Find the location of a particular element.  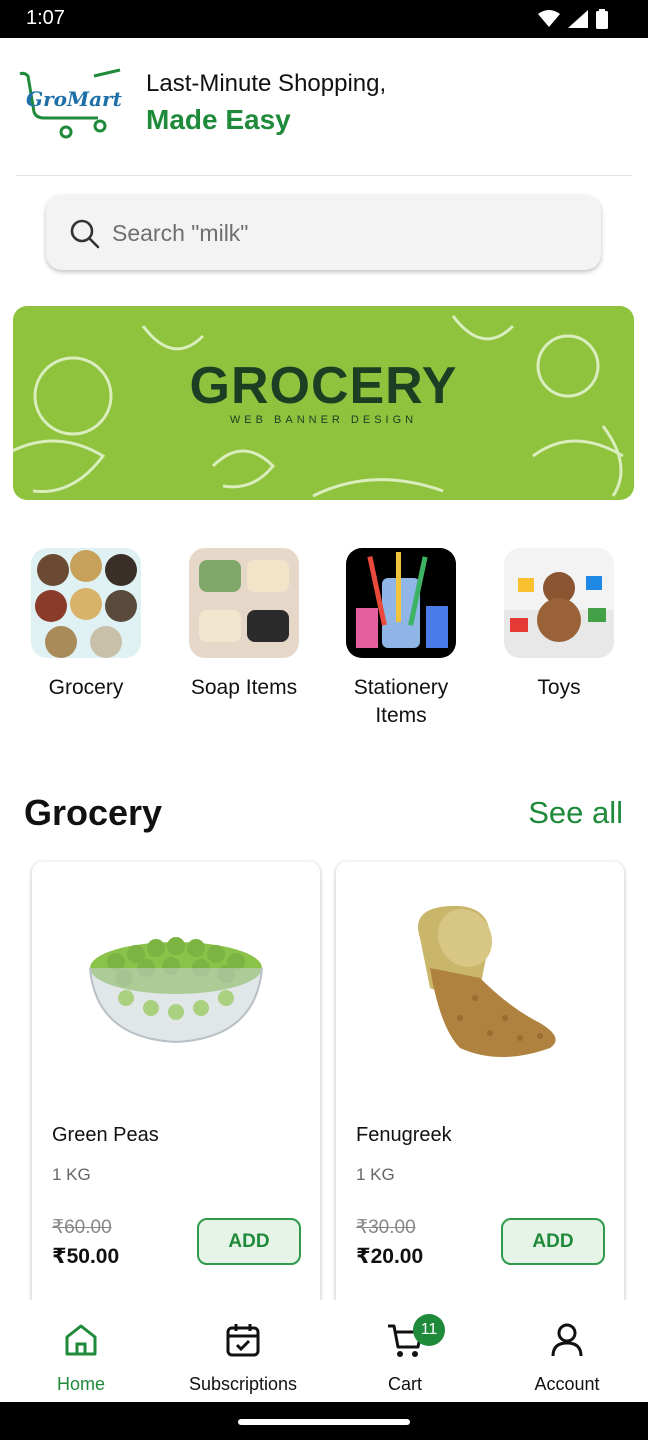

product-price: ₹50.00 is located at coordinates (86, 1256).